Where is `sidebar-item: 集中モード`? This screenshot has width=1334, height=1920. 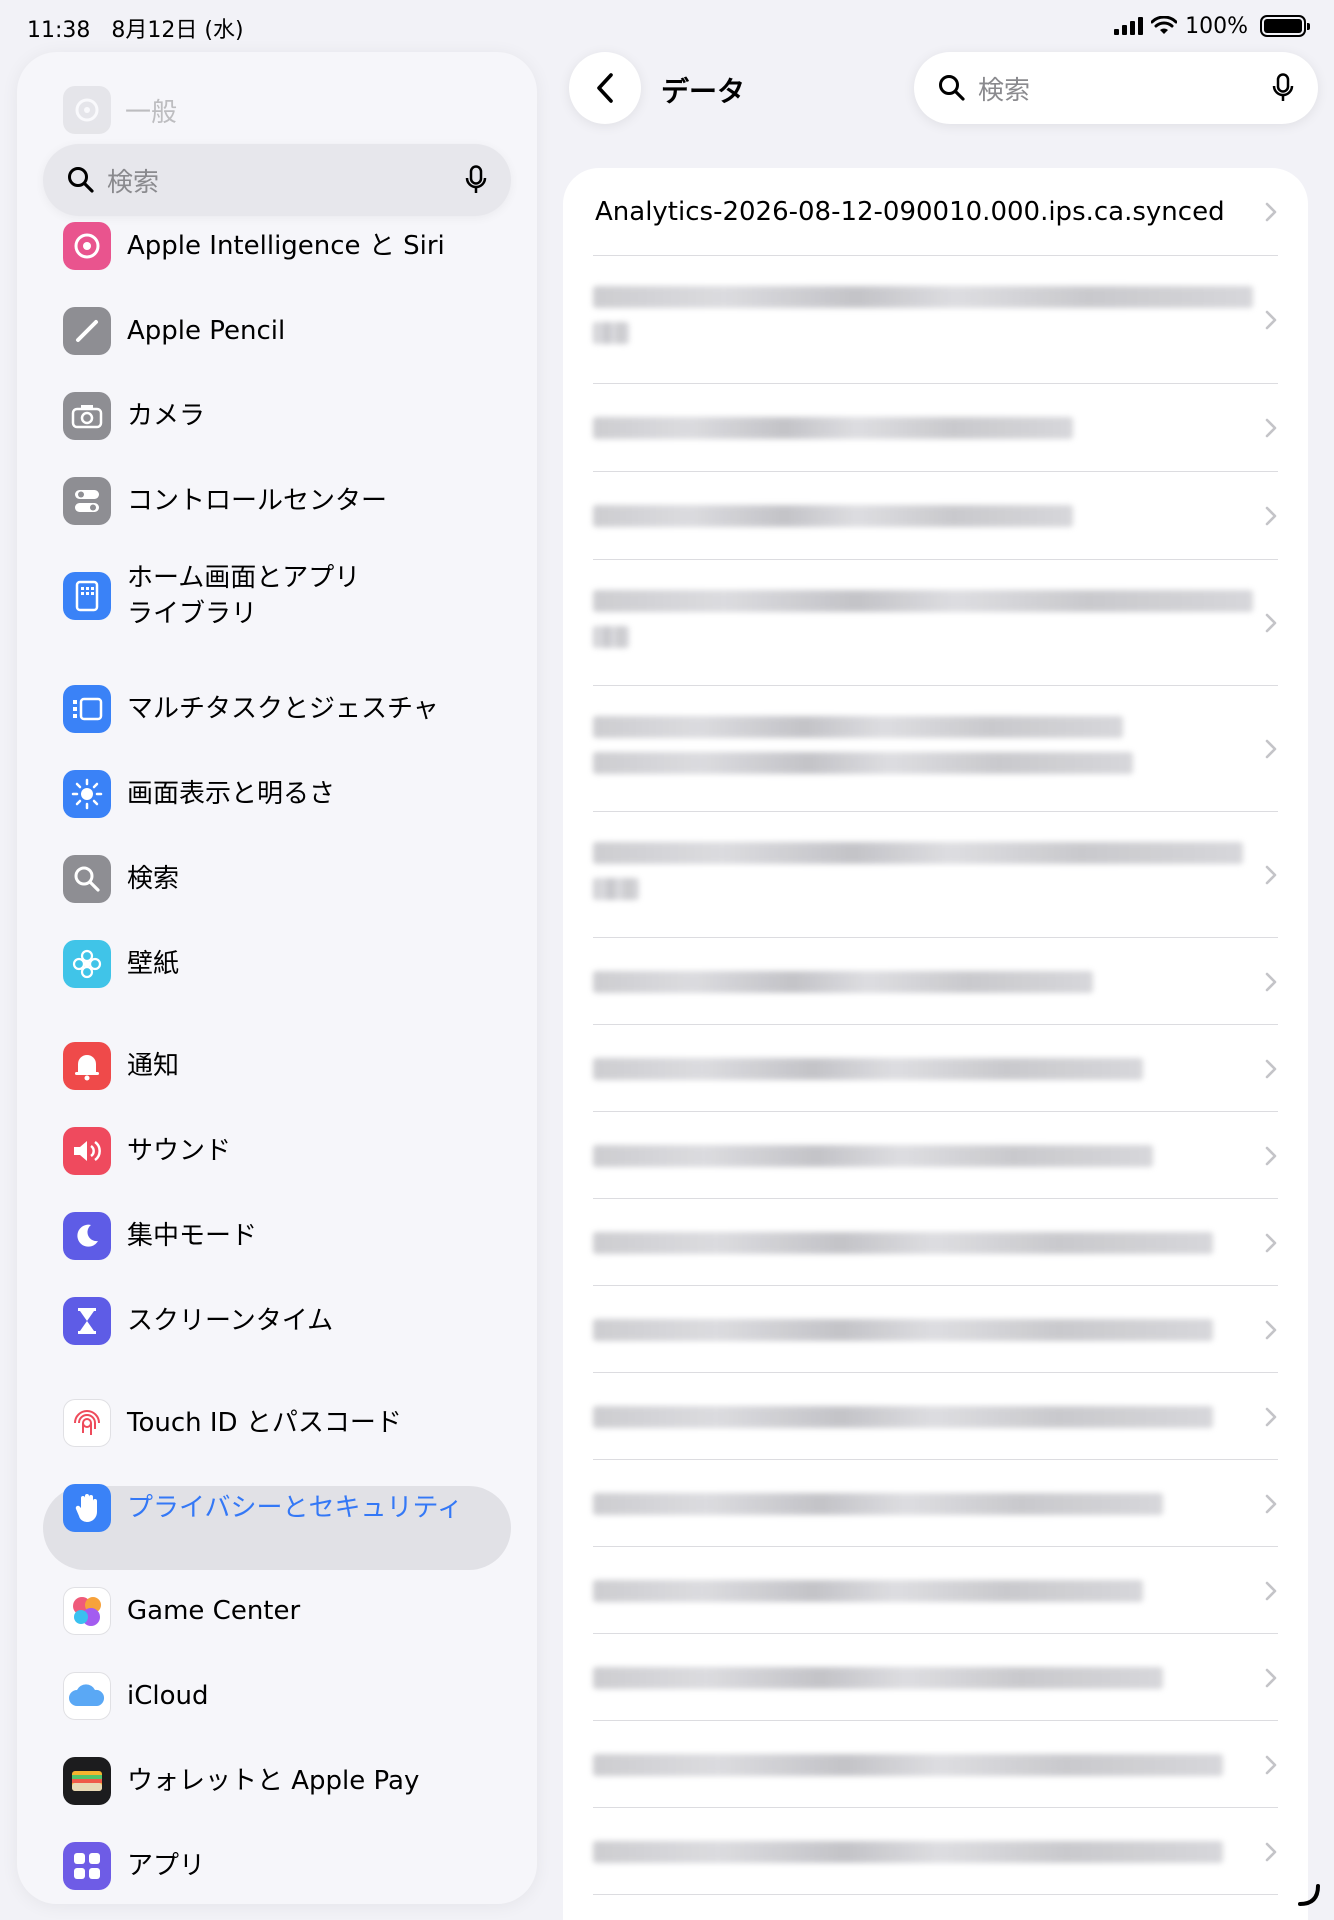
sidebar-item: 集中モード is located at coordinates (283, 1236).